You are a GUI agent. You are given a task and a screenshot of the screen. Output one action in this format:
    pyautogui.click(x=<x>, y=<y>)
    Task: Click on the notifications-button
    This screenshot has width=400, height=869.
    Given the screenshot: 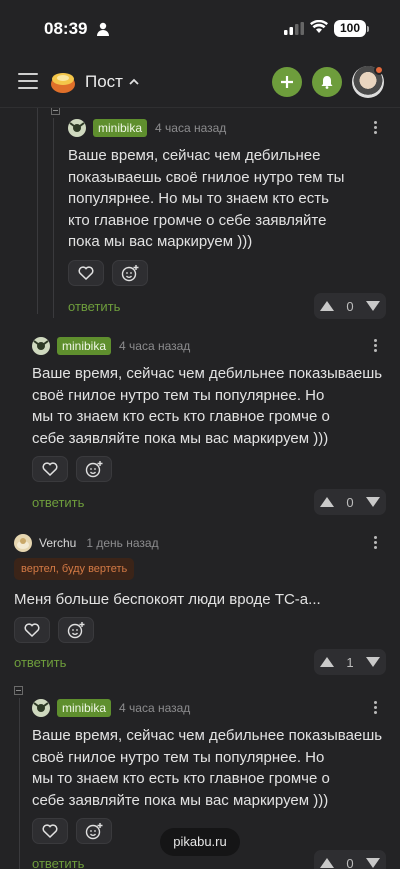 What is the action you would take?
    pyautogui.click(x=327, y=82)
    